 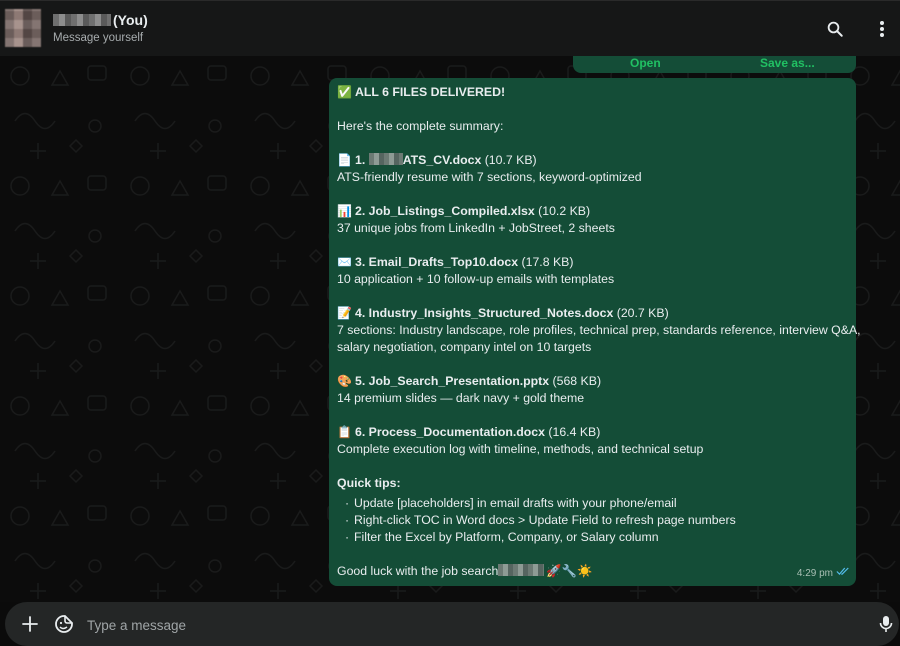 I want to click on composer, so click(x=450, y=624).